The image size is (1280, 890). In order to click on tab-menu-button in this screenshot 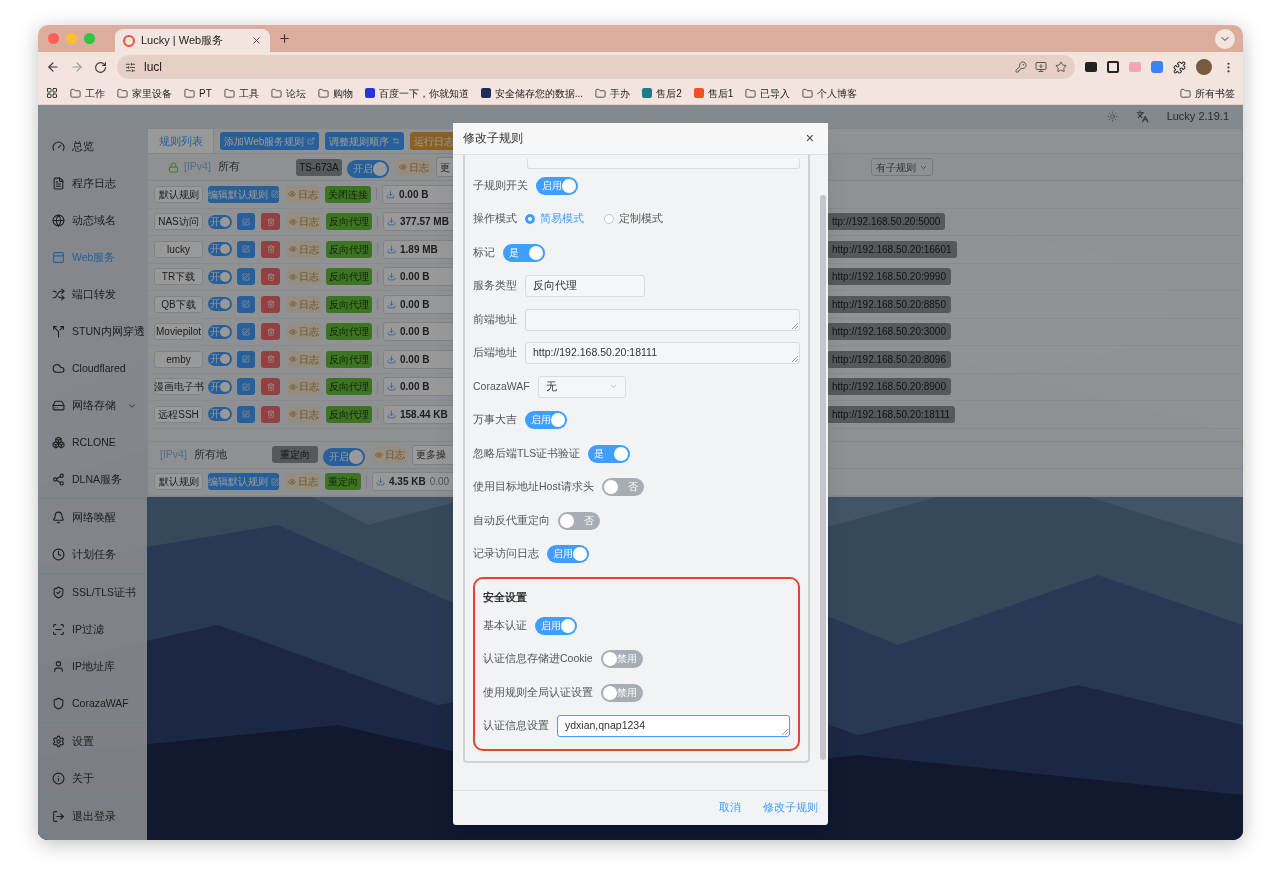, I will do `click(1225, 38)`.